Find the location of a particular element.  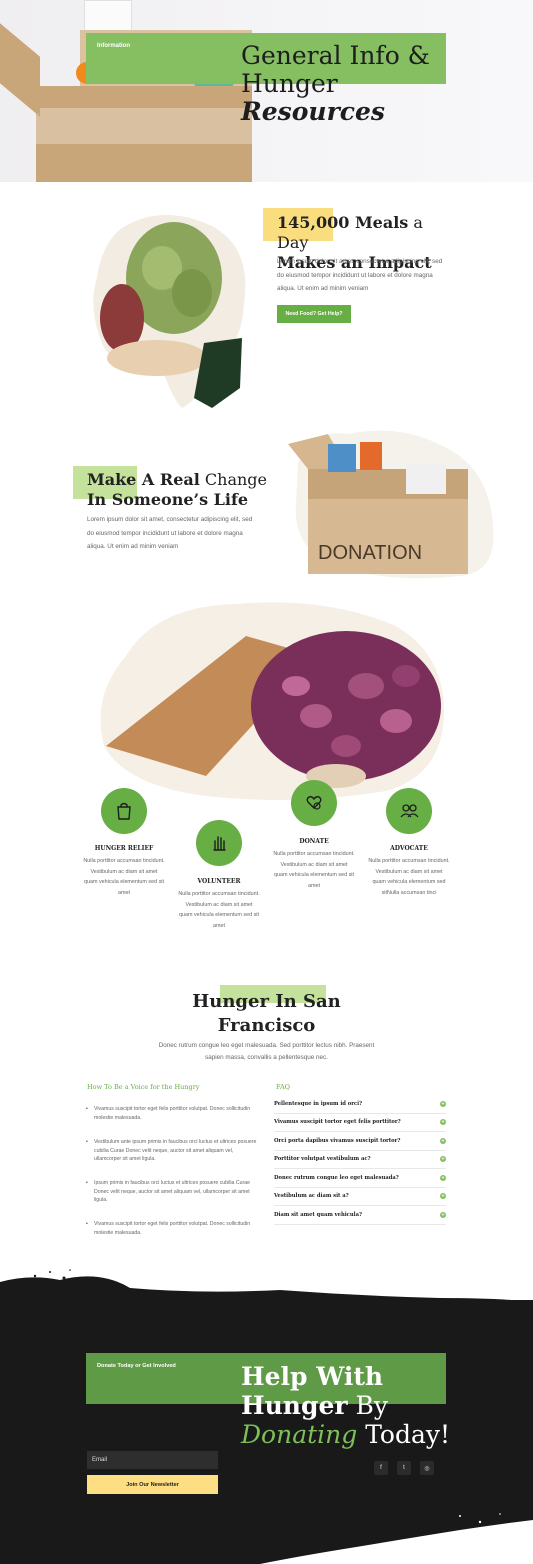

donation-box-image: DONATION is located at coordinates (391, 504).